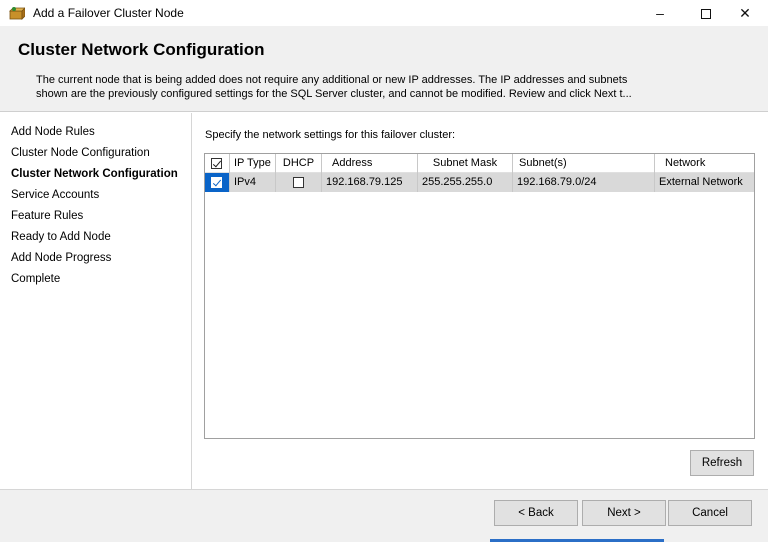 This screenshot has height=542, width=768. Describe the element at coordinates (370, 163) in the screenshot. I see `column-header-address: Address` at that location.